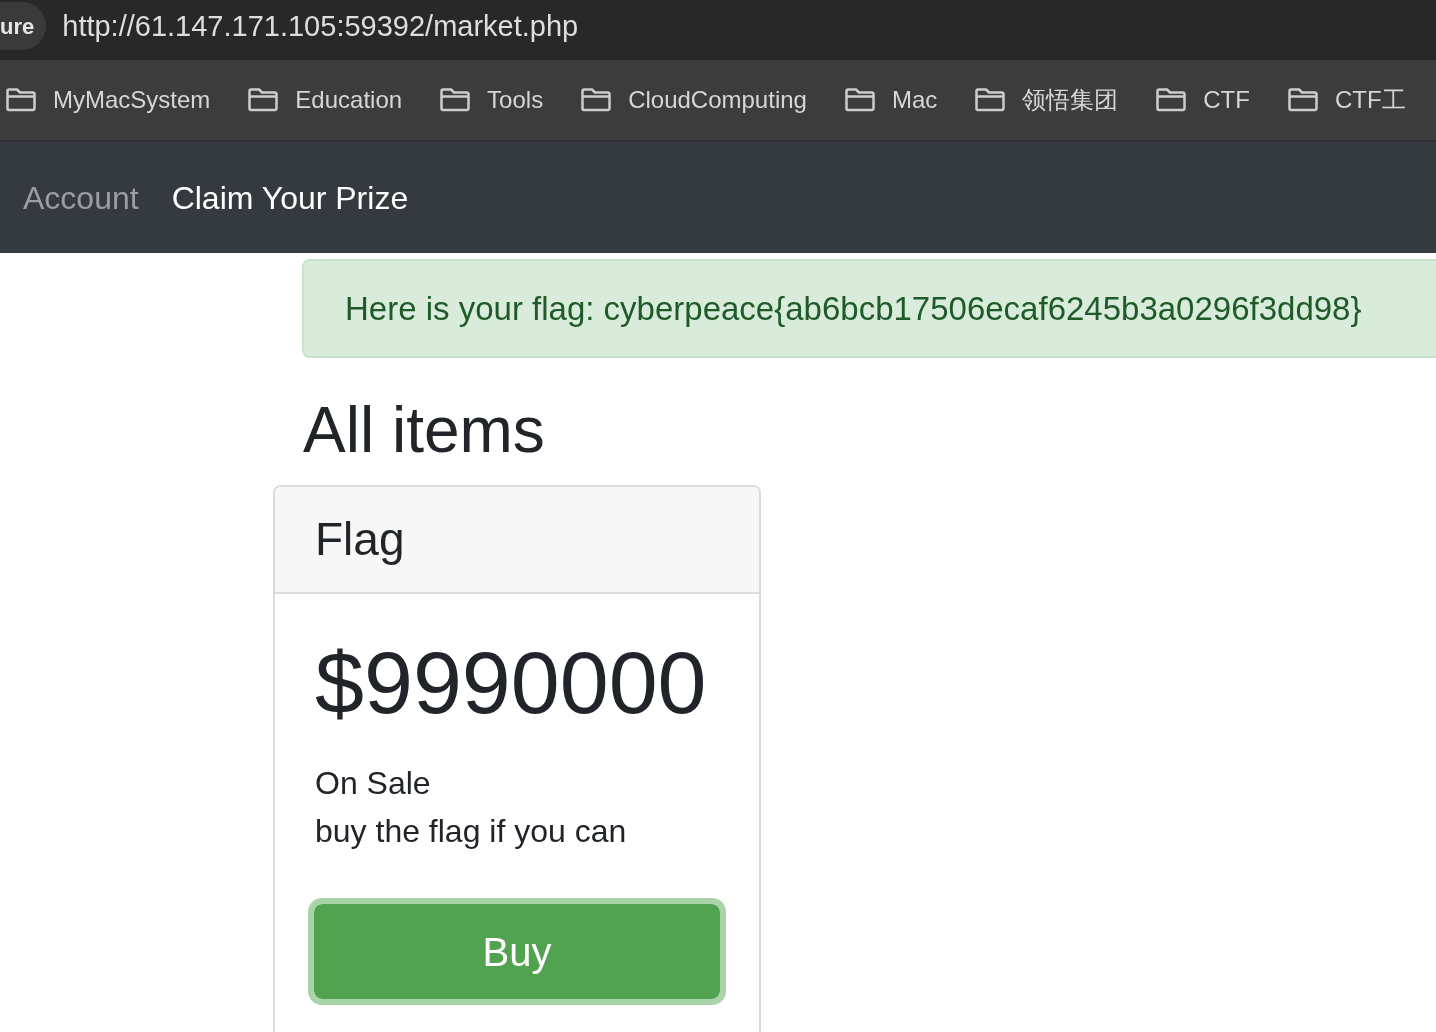 The image size is (1436, 1032). I want to click on item-status: On Sale, so click(373, 784).